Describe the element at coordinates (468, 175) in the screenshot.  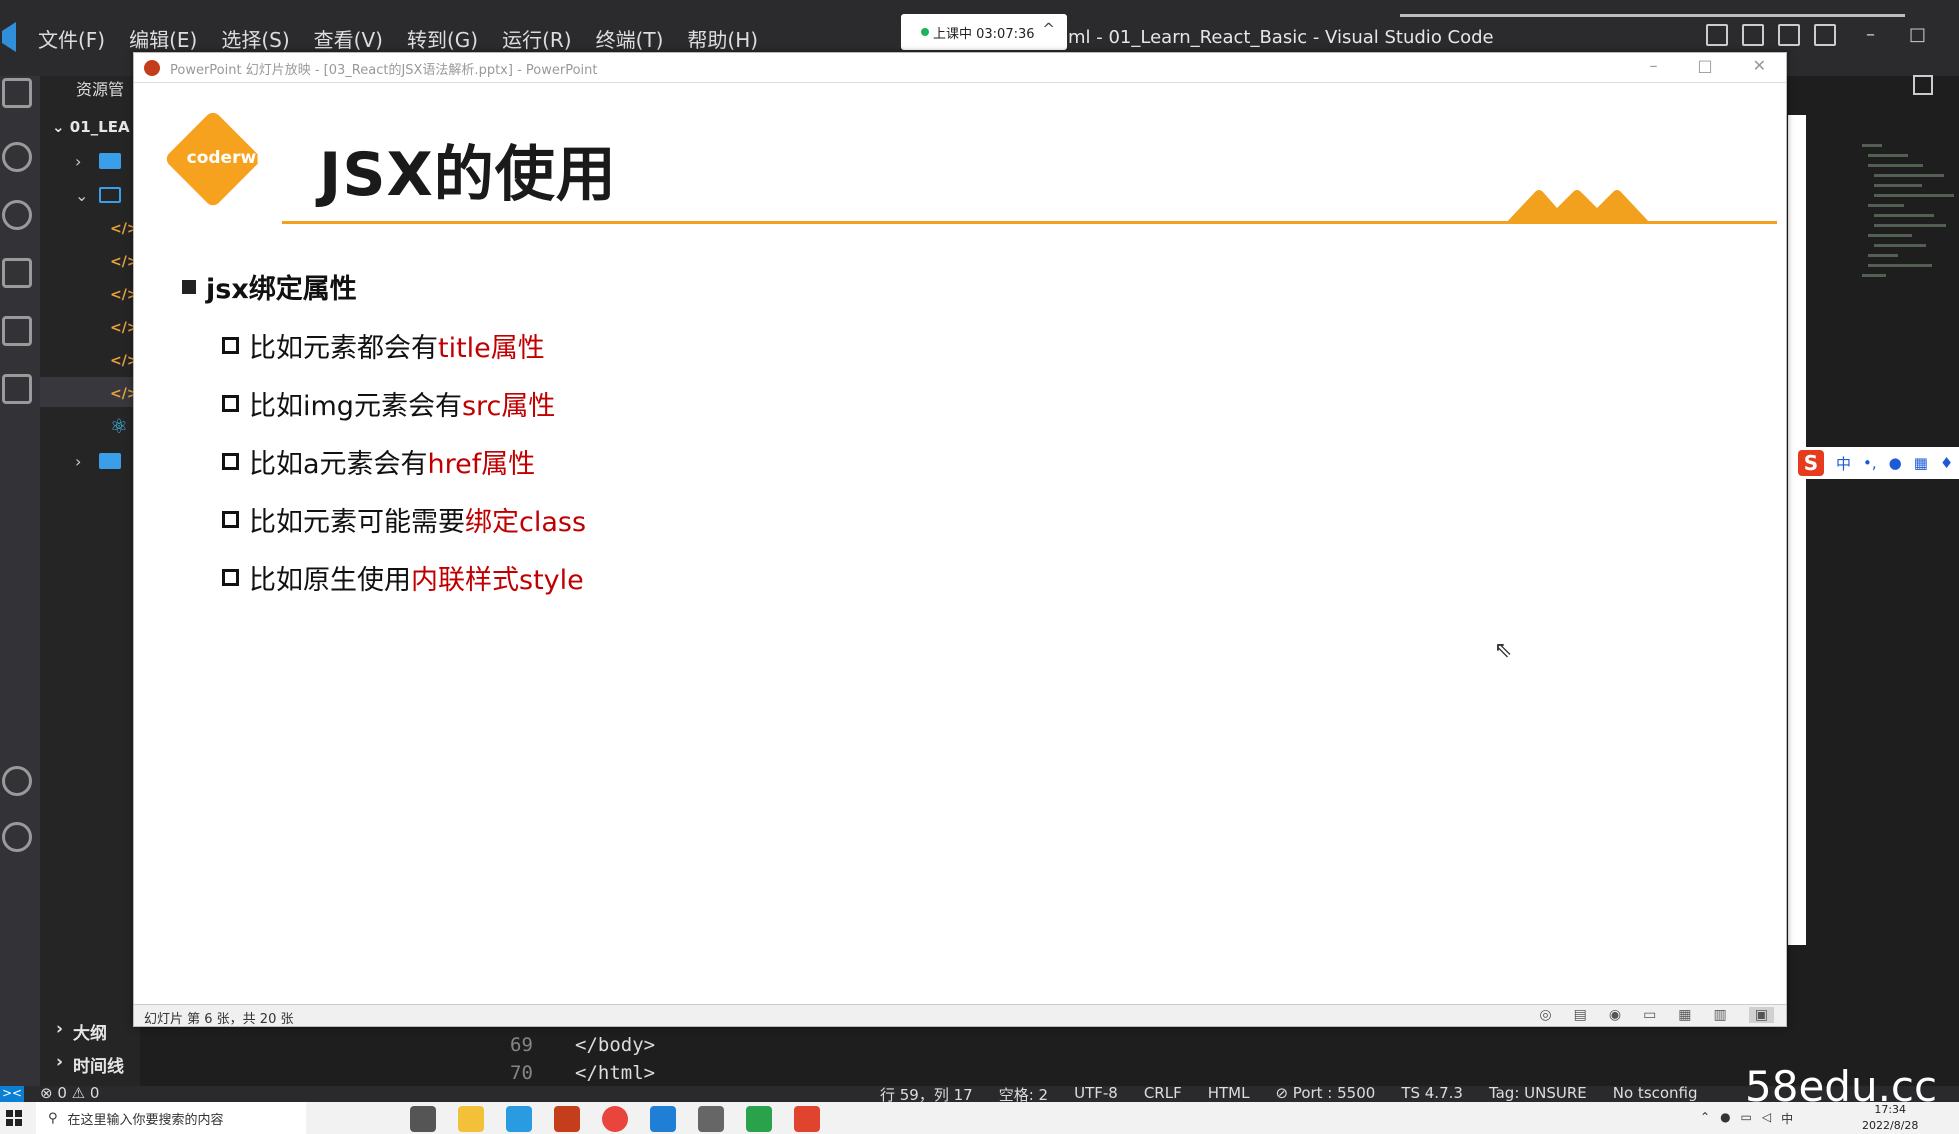
I see `slide-title: JSX的使用` at that location.